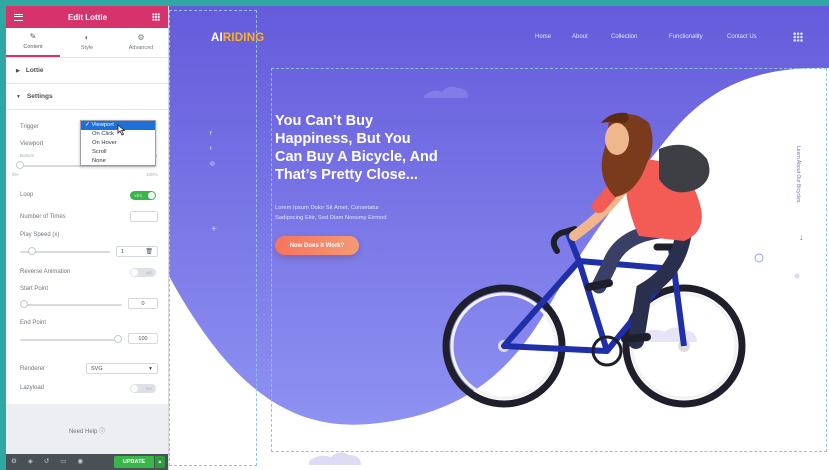 The image size is (829, 470). What do you see at coordinates (624, 37) in the screenshot?
I see `nav-collection: Collection` at bounding box center [624, 37].